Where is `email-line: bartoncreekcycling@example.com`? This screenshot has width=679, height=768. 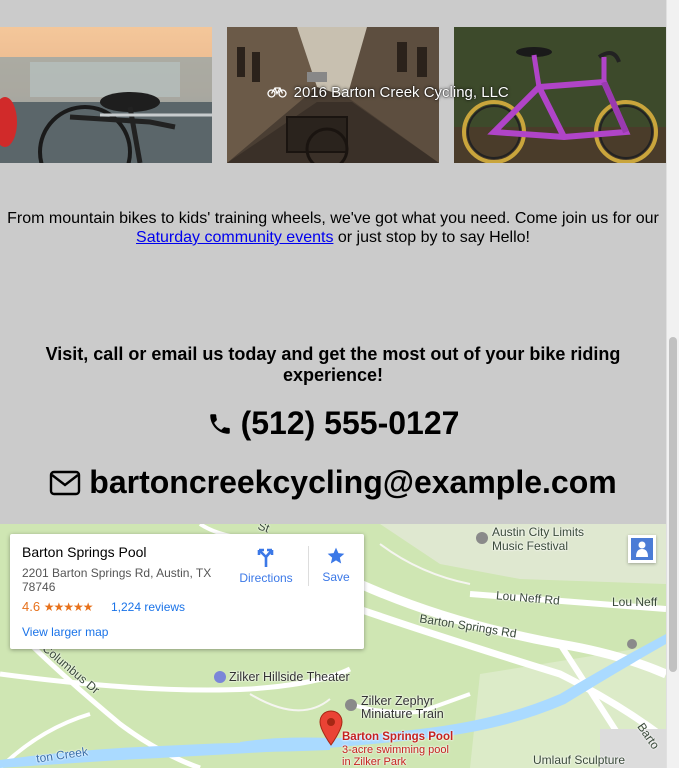 email-line: bartoncreekcycling@example.com is located at coordinates (333, 482).